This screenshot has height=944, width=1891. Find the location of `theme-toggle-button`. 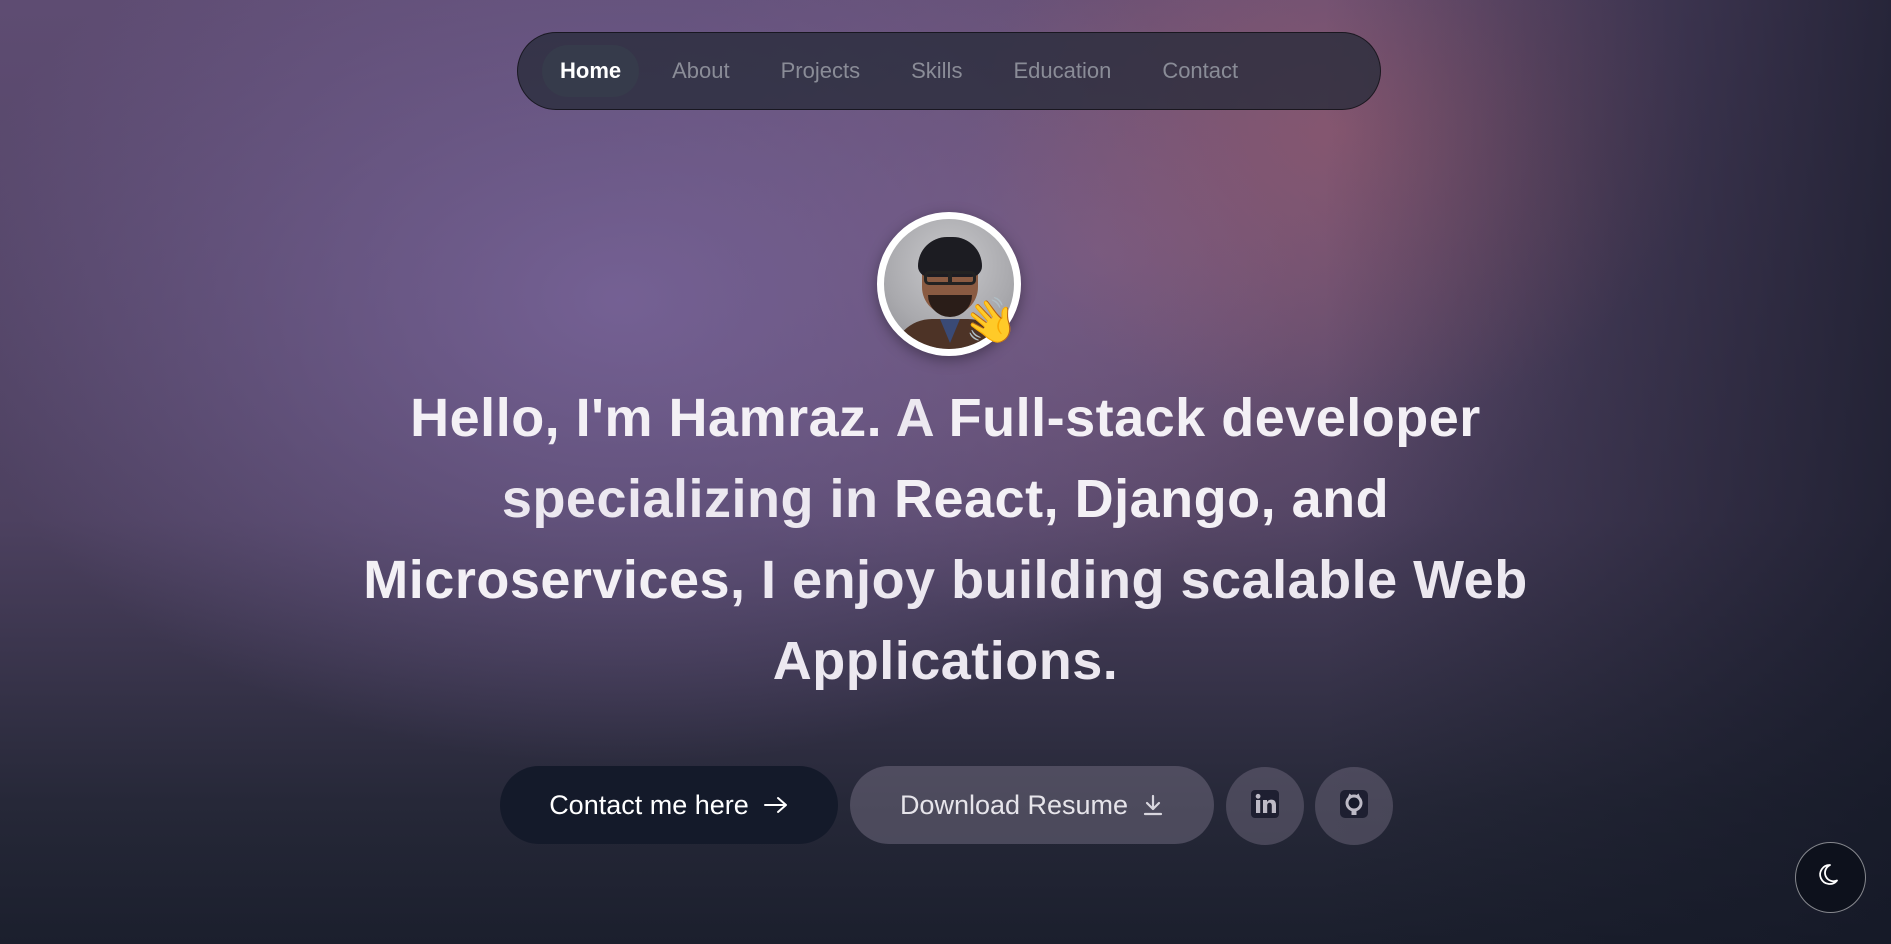

theme-toggle-button is located at coordinates (1830, 877).